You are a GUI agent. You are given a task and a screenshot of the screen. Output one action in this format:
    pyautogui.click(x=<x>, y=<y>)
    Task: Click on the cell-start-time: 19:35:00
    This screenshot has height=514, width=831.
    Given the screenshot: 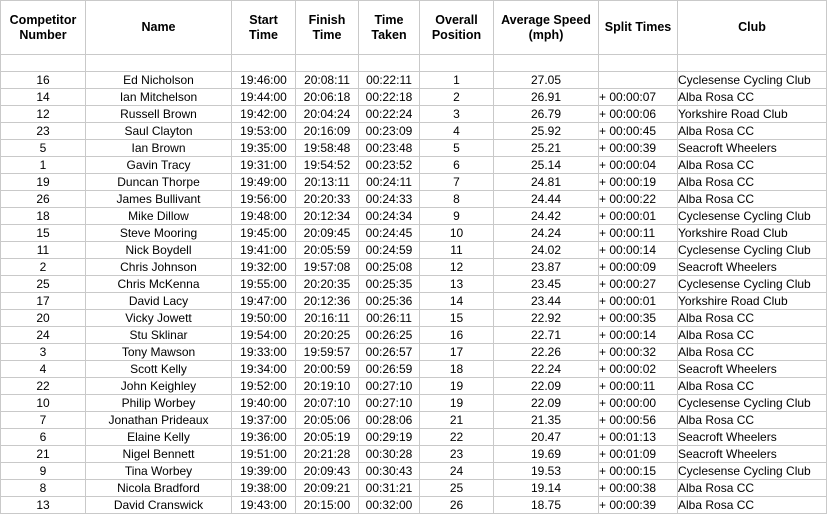 What is the action you would take?
    pyautogui.click(x=263, y=148)
    